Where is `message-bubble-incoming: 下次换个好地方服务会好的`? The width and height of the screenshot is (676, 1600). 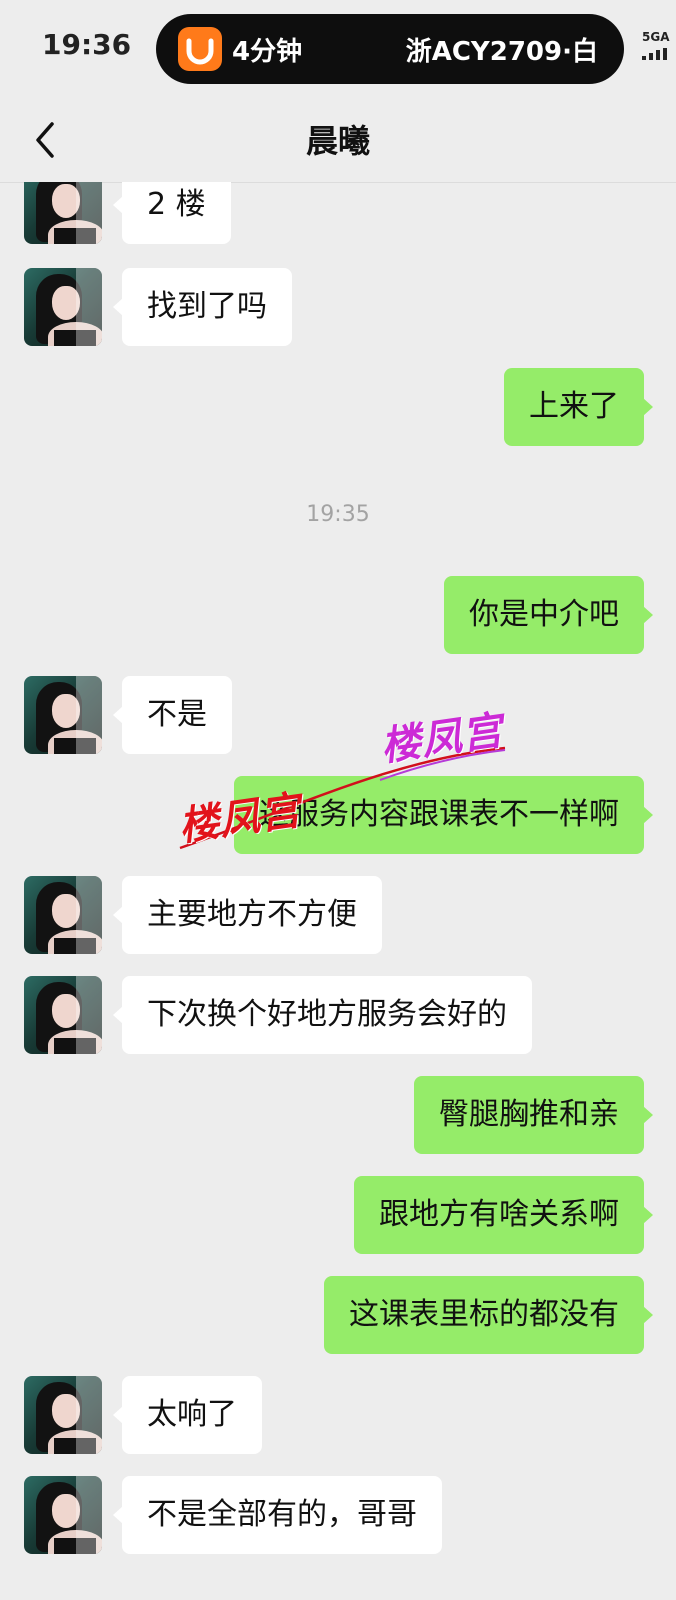
message-bubble-incoming: 下次换个好地方服务会好的 is located at coordinates (322, 1015).